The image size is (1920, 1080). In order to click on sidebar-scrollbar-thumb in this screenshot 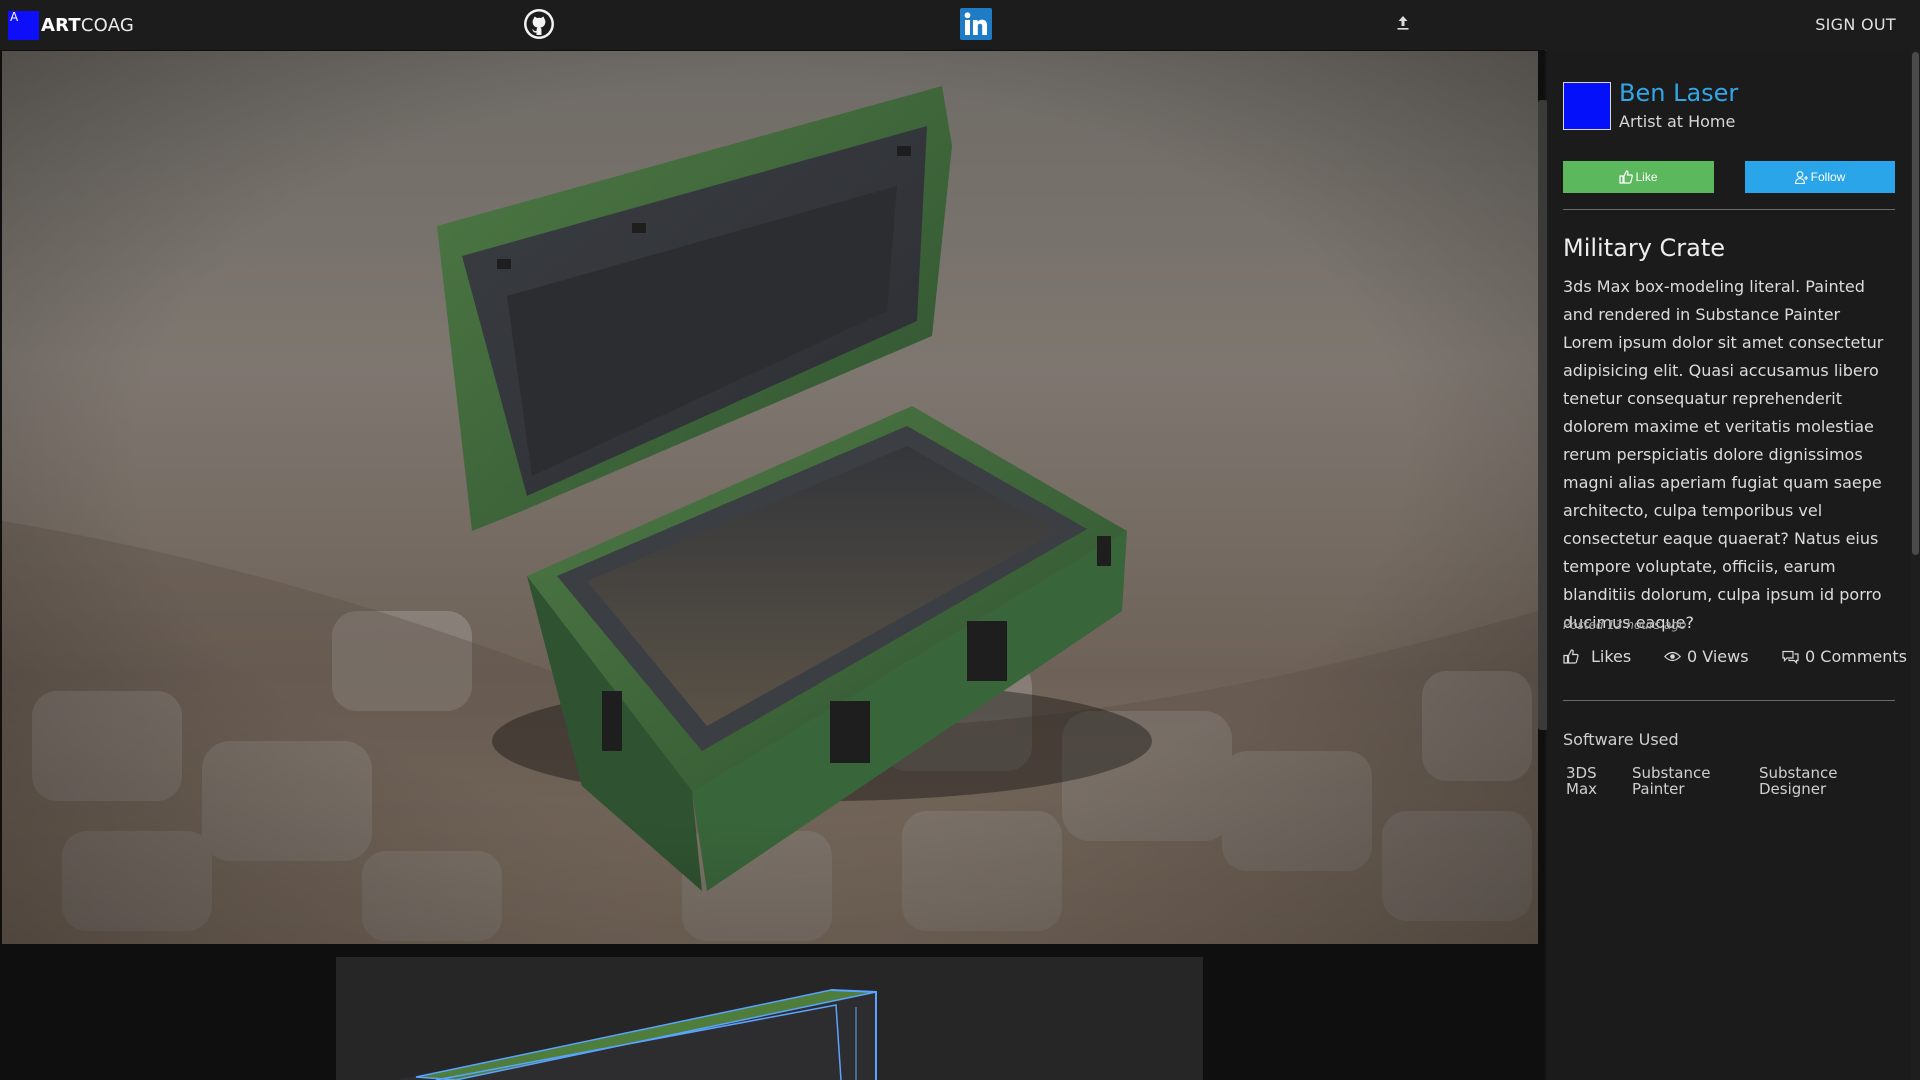, I will do `click(1915, 303)`.